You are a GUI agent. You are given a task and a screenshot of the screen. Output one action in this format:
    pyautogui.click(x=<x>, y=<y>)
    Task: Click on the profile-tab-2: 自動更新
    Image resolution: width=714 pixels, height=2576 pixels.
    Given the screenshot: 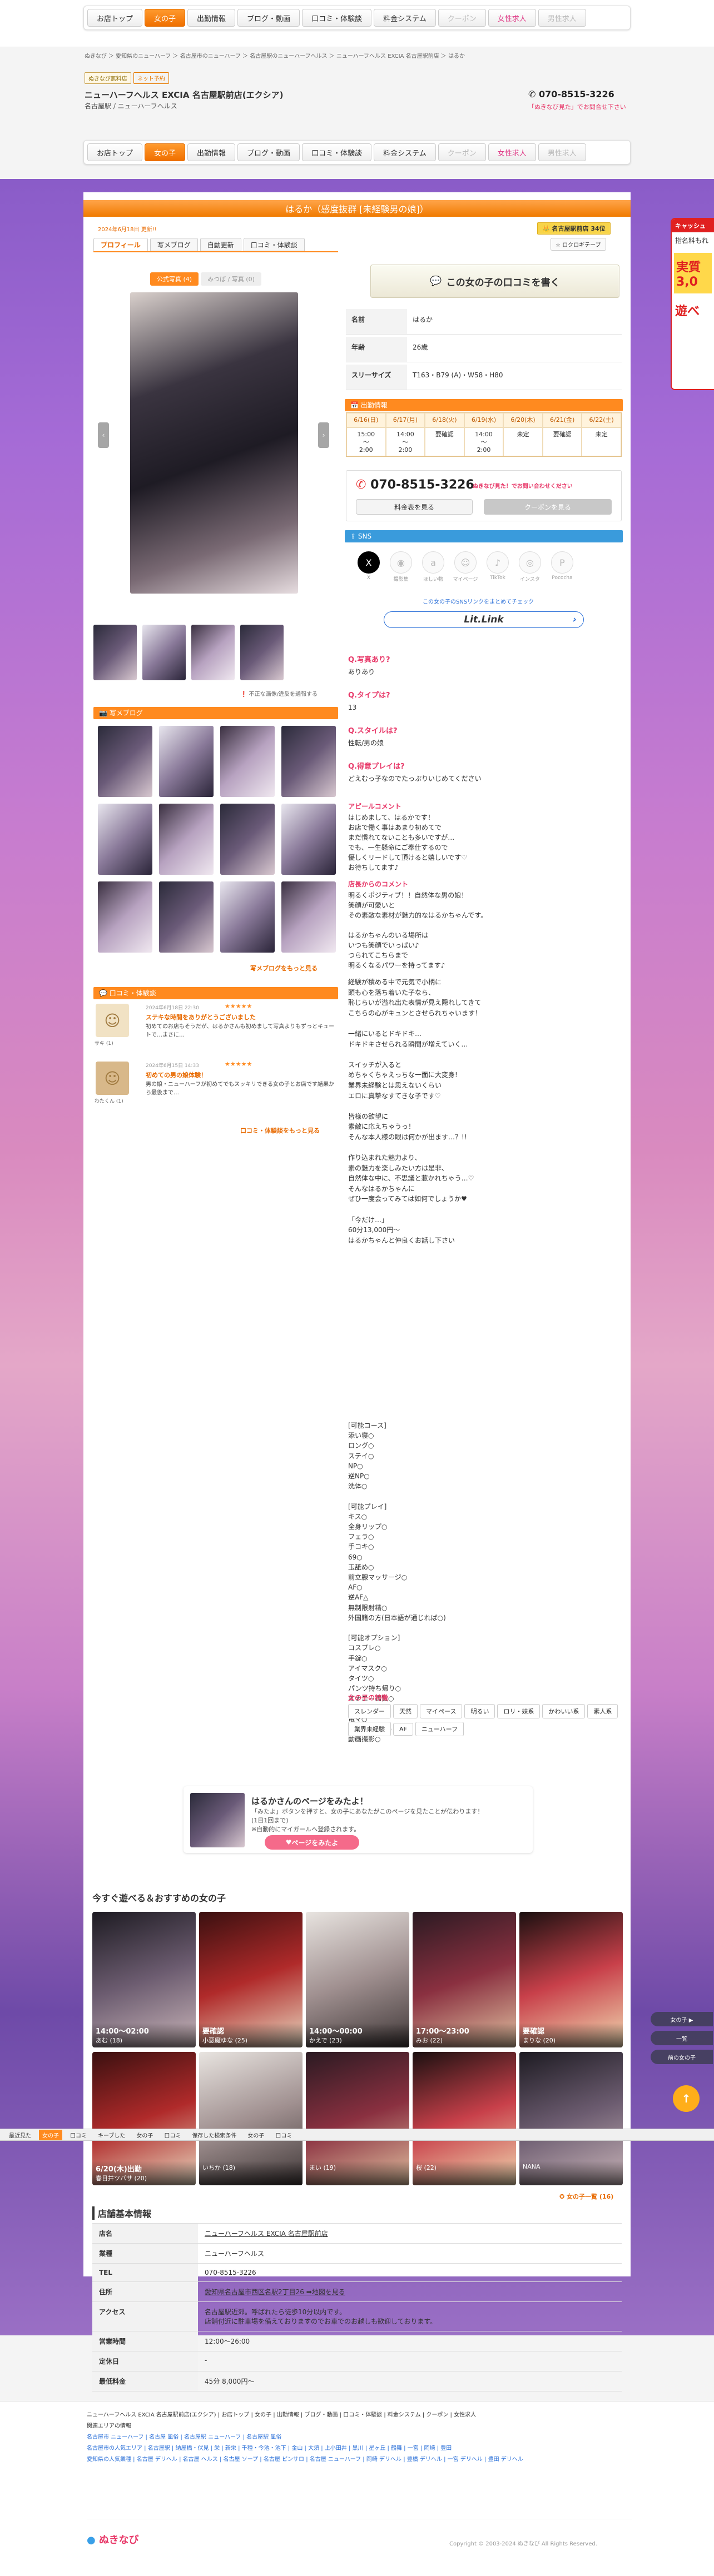 What is the action you would take?
    pyautogui.click(x=221, y=244)
    